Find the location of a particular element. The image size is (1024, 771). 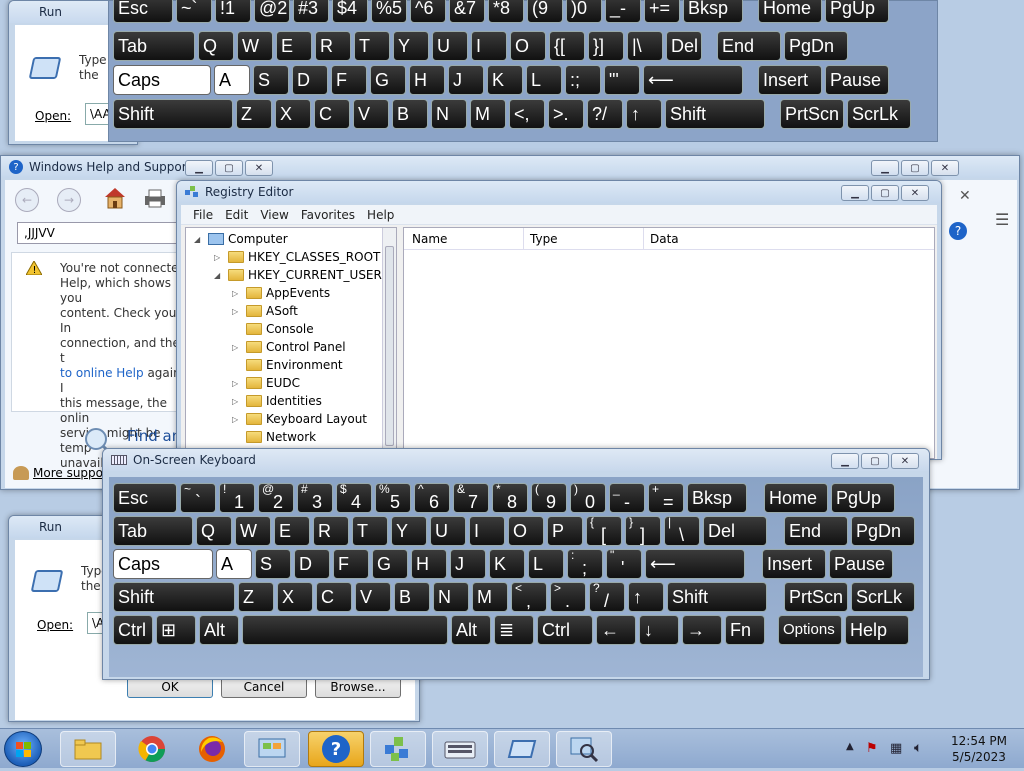

key-V: V is located at coordinates (373, 597).